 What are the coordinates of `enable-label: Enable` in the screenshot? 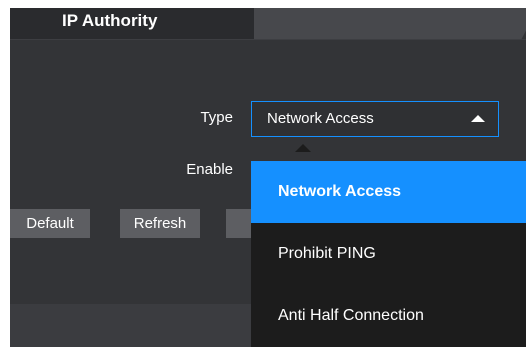 It's located at (209, 169).